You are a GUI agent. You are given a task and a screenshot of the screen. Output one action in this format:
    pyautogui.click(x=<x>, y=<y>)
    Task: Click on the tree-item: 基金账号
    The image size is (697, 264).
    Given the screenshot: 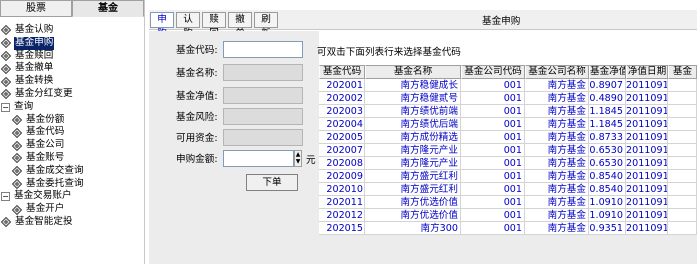 What is the action you would take?
    pyautogui.click(x=72, y=158)
    